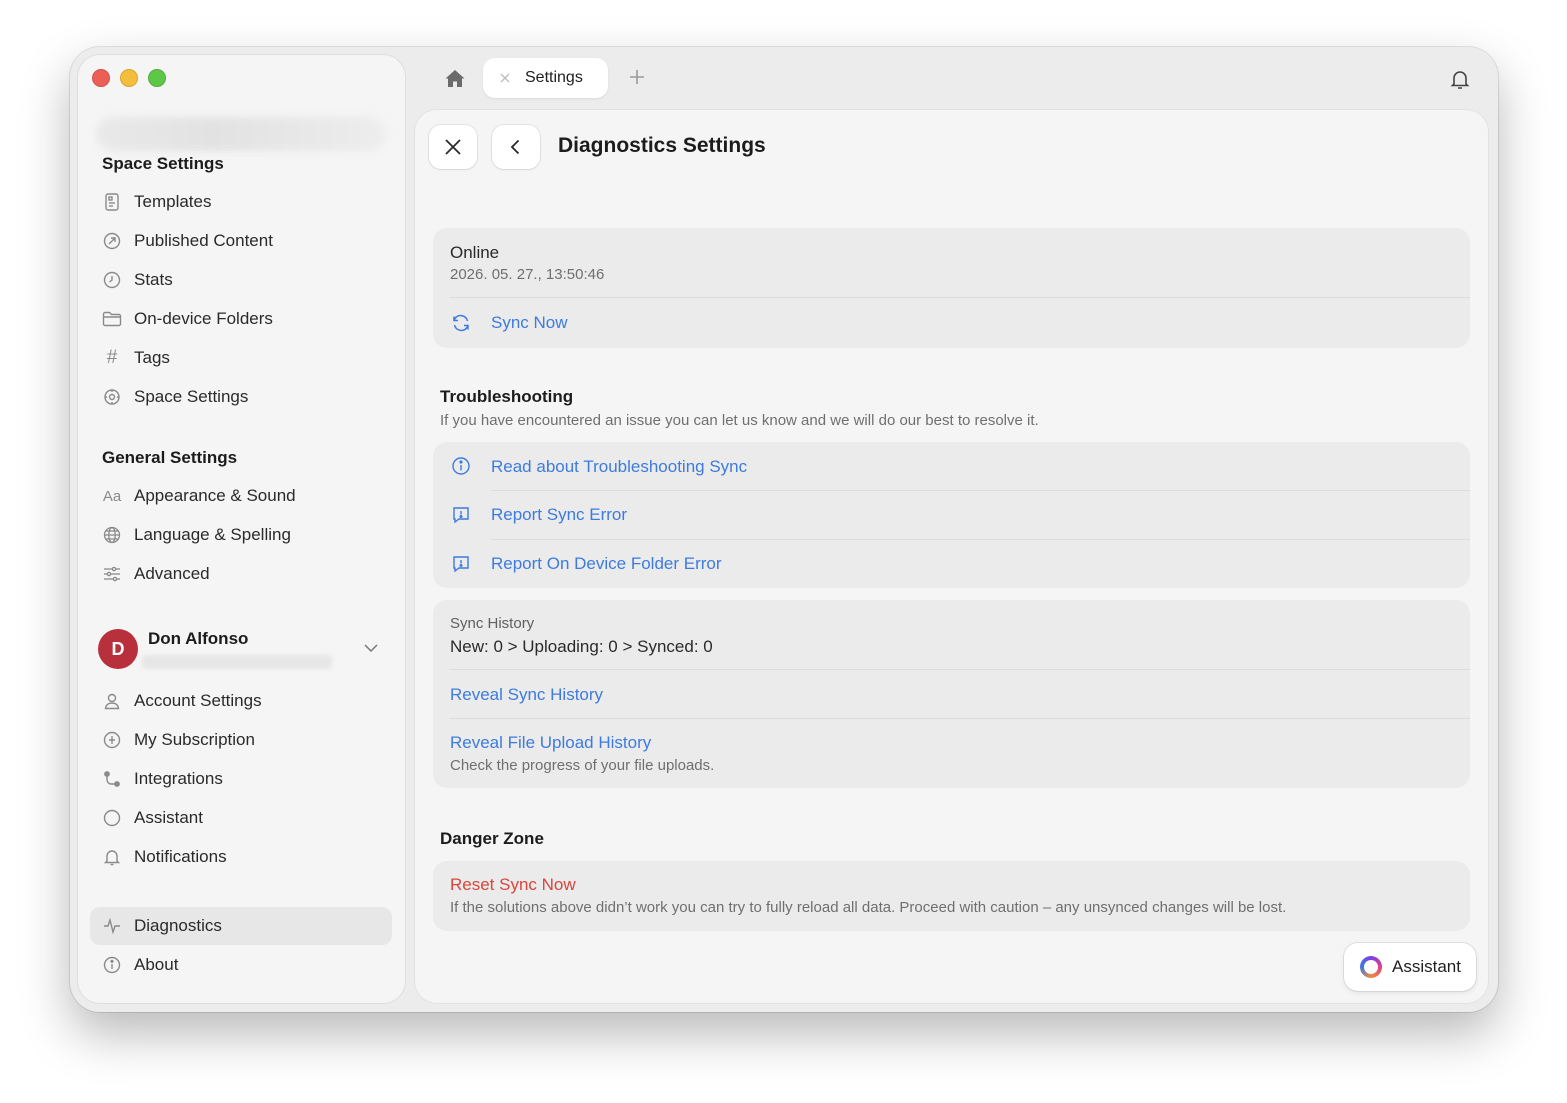 The height and width of the screenshot is (1103, 1567). What do you see at coordinates (241, 574) in the screenshot?
I see `sidebar-item-advanced: Advanced` at bounding box center [241, 574].